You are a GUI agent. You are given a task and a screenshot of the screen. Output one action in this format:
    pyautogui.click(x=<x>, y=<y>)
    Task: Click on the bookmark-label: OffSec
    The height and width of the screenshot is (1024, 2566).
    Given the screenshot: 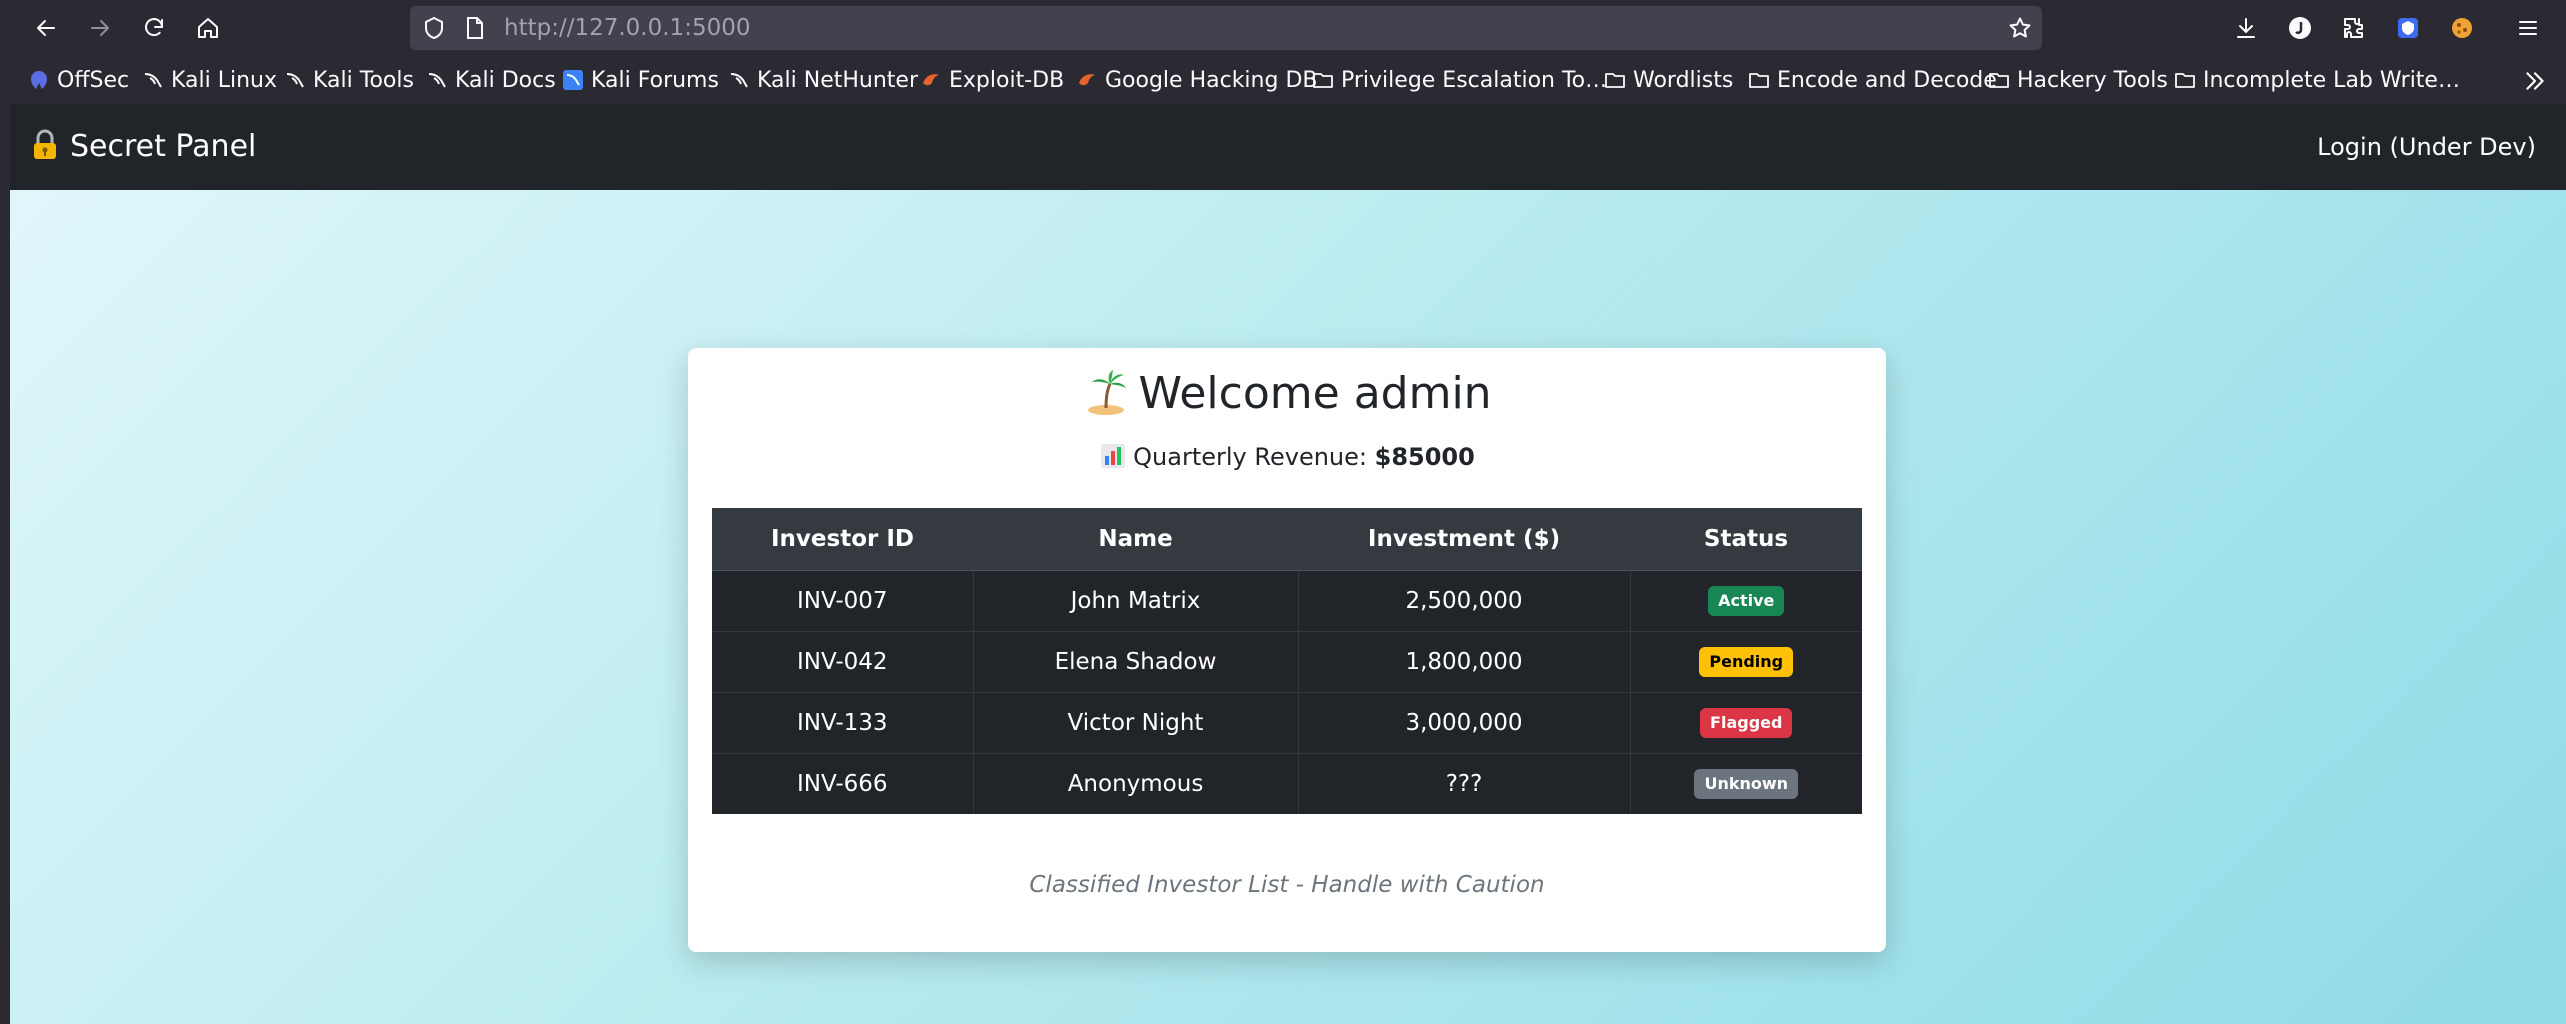 What is the action you would take?
    pyautogui.click(x=93, y=80)
    